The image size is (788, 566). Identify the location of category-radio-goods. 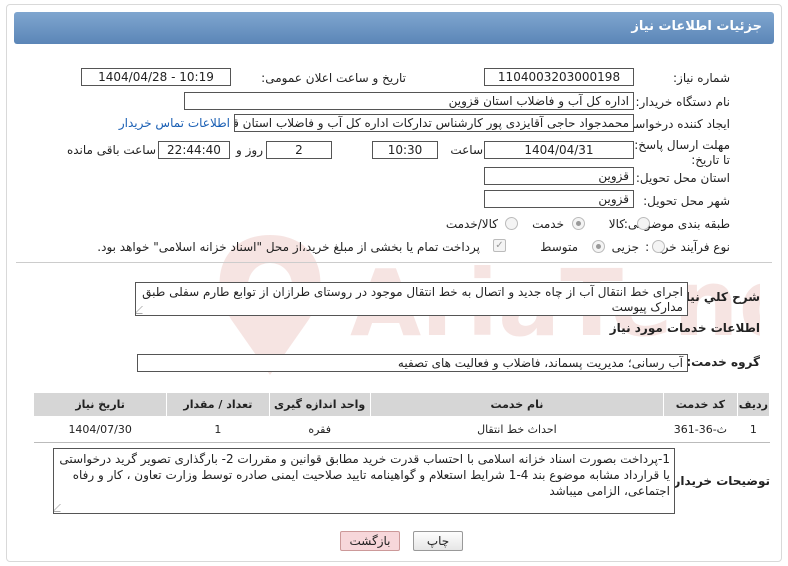
(643, 223).